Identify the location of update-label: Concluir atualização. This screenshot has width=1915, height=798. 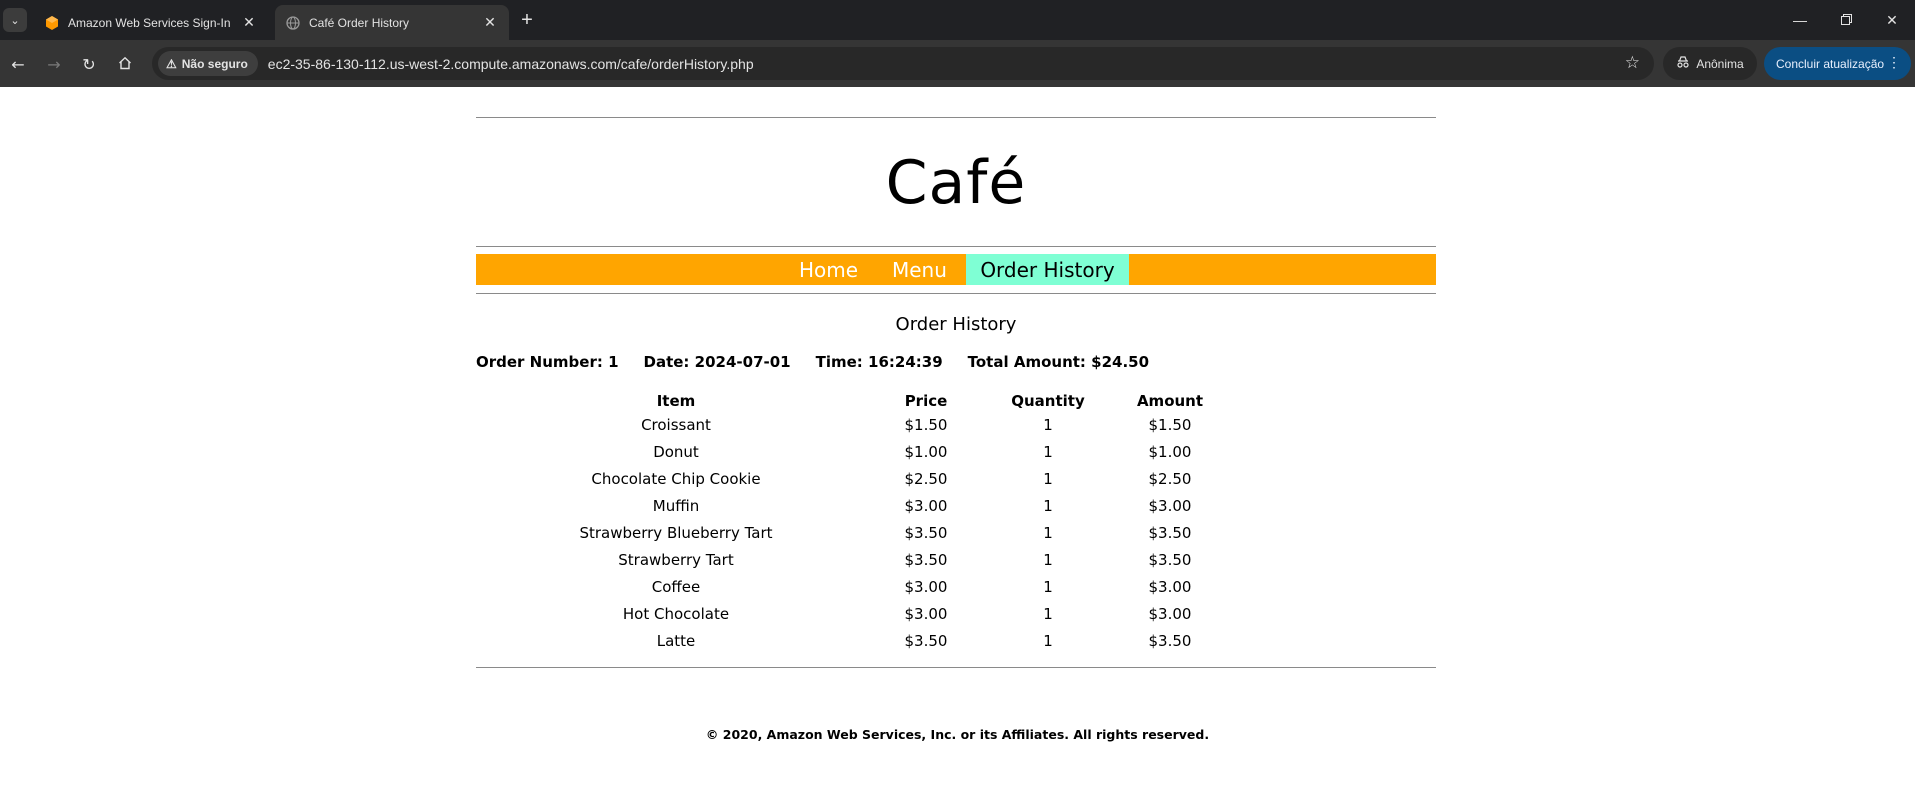
(1830, 63).